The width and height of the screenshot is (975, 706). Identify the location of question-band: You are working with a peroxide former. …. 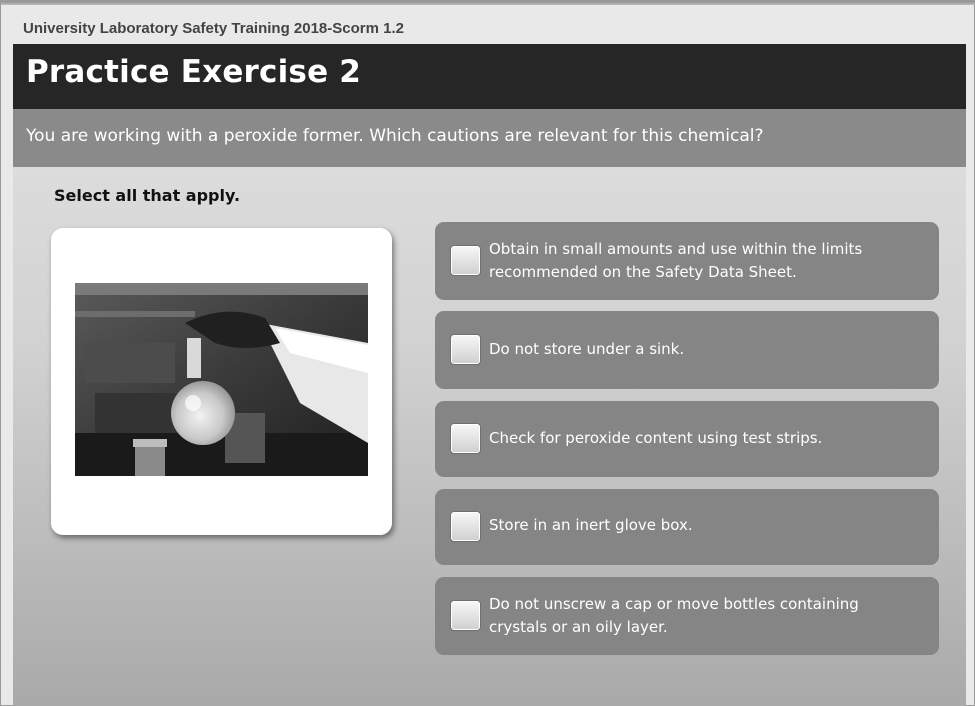
(489, 138).